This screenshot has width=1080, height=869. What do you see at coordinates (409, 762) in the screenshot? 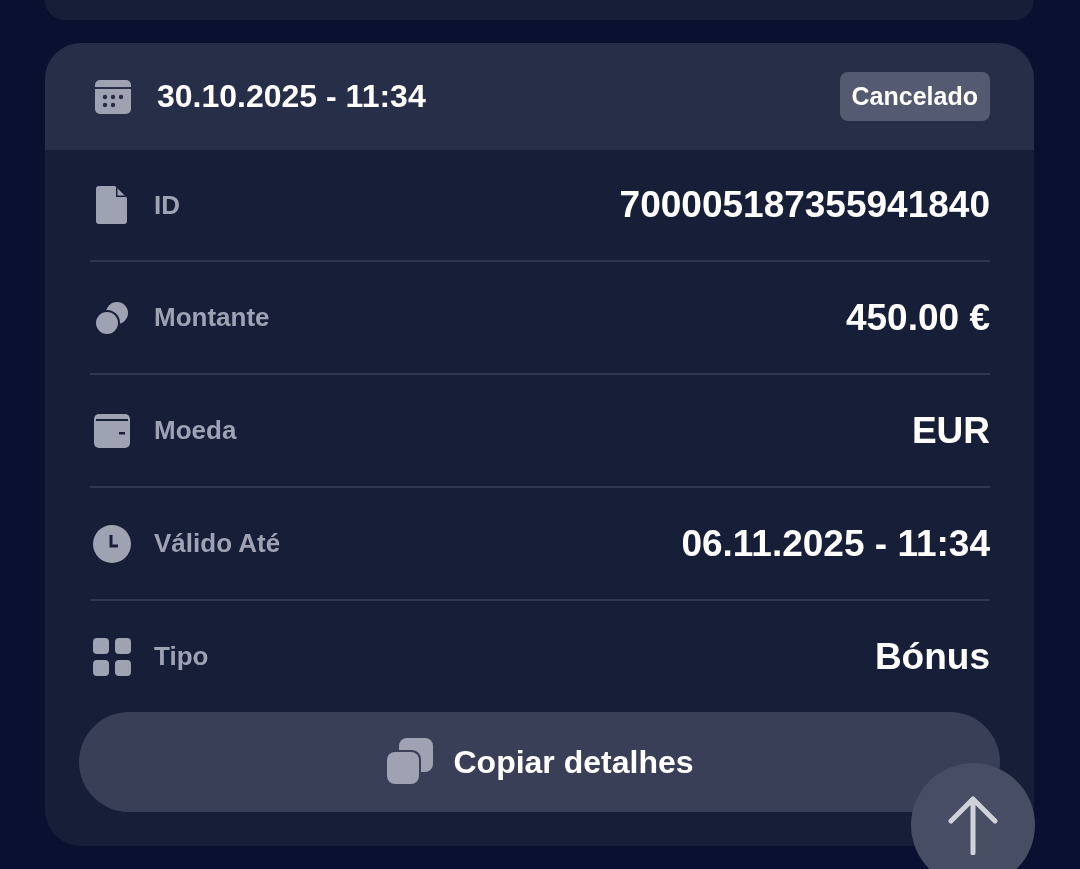
I see `copy-icon` at bounding box center [409, 762].